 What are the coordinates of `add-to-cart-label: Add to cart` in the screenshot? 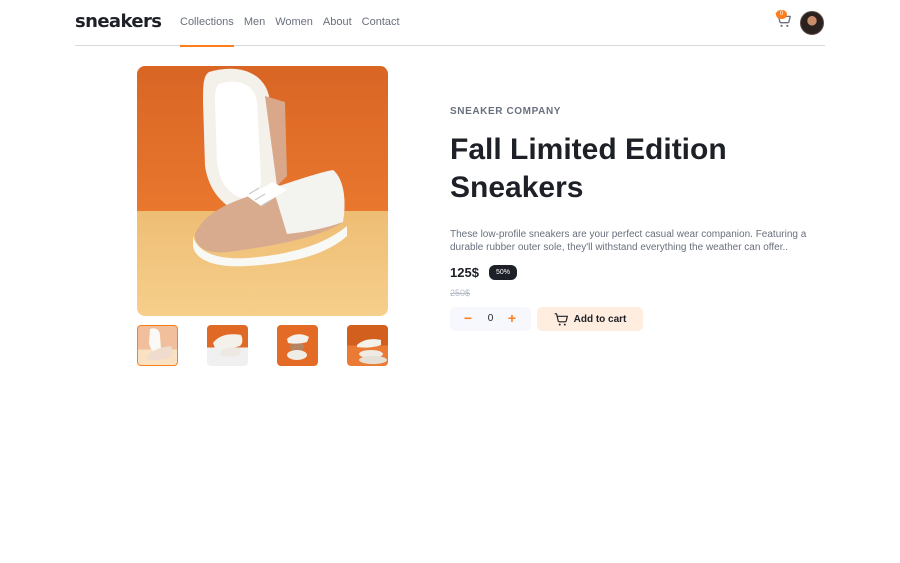 It's located at (600, 319).